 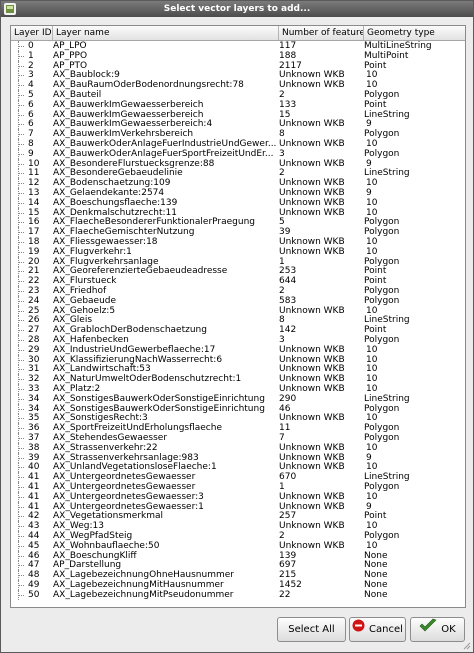 I want to click on feature-count-cell: 15, so click(x=285, y=114).